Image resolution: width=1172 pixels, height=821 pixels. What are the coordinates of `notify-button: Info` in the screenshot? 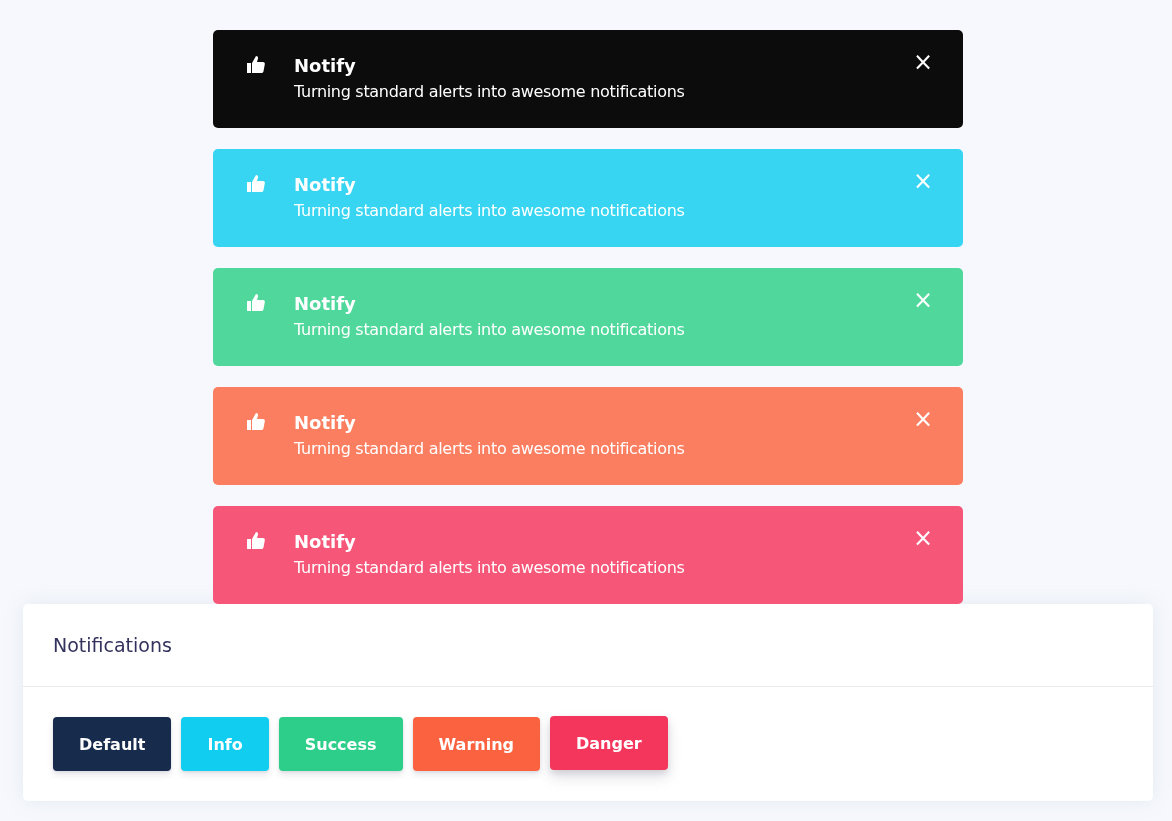 It's located at (225, 744).